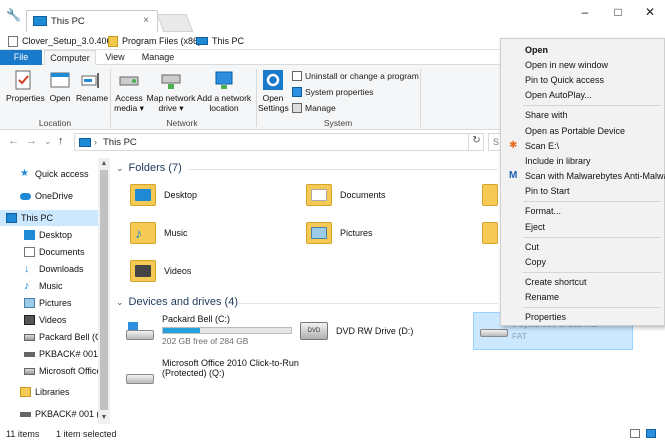 This screenshot has width=665, height=444. What do you see at coordinates (160, 271) in the screenshot?
I see `folder-videos: Videos` at bounding box center [160, 271].